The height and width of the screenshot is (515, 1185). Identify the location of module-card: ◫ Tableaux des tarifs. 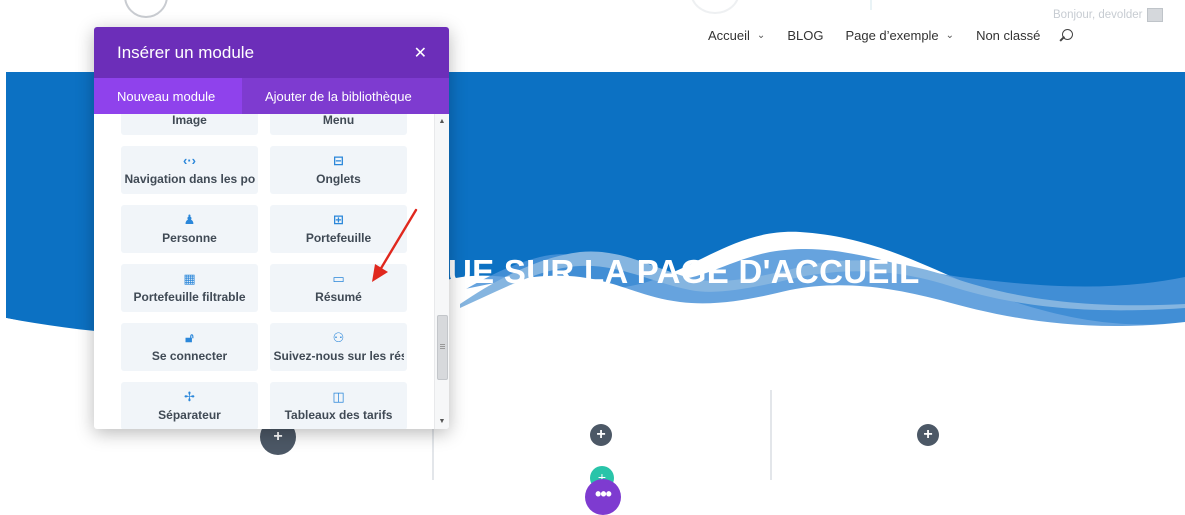
(338, 405).